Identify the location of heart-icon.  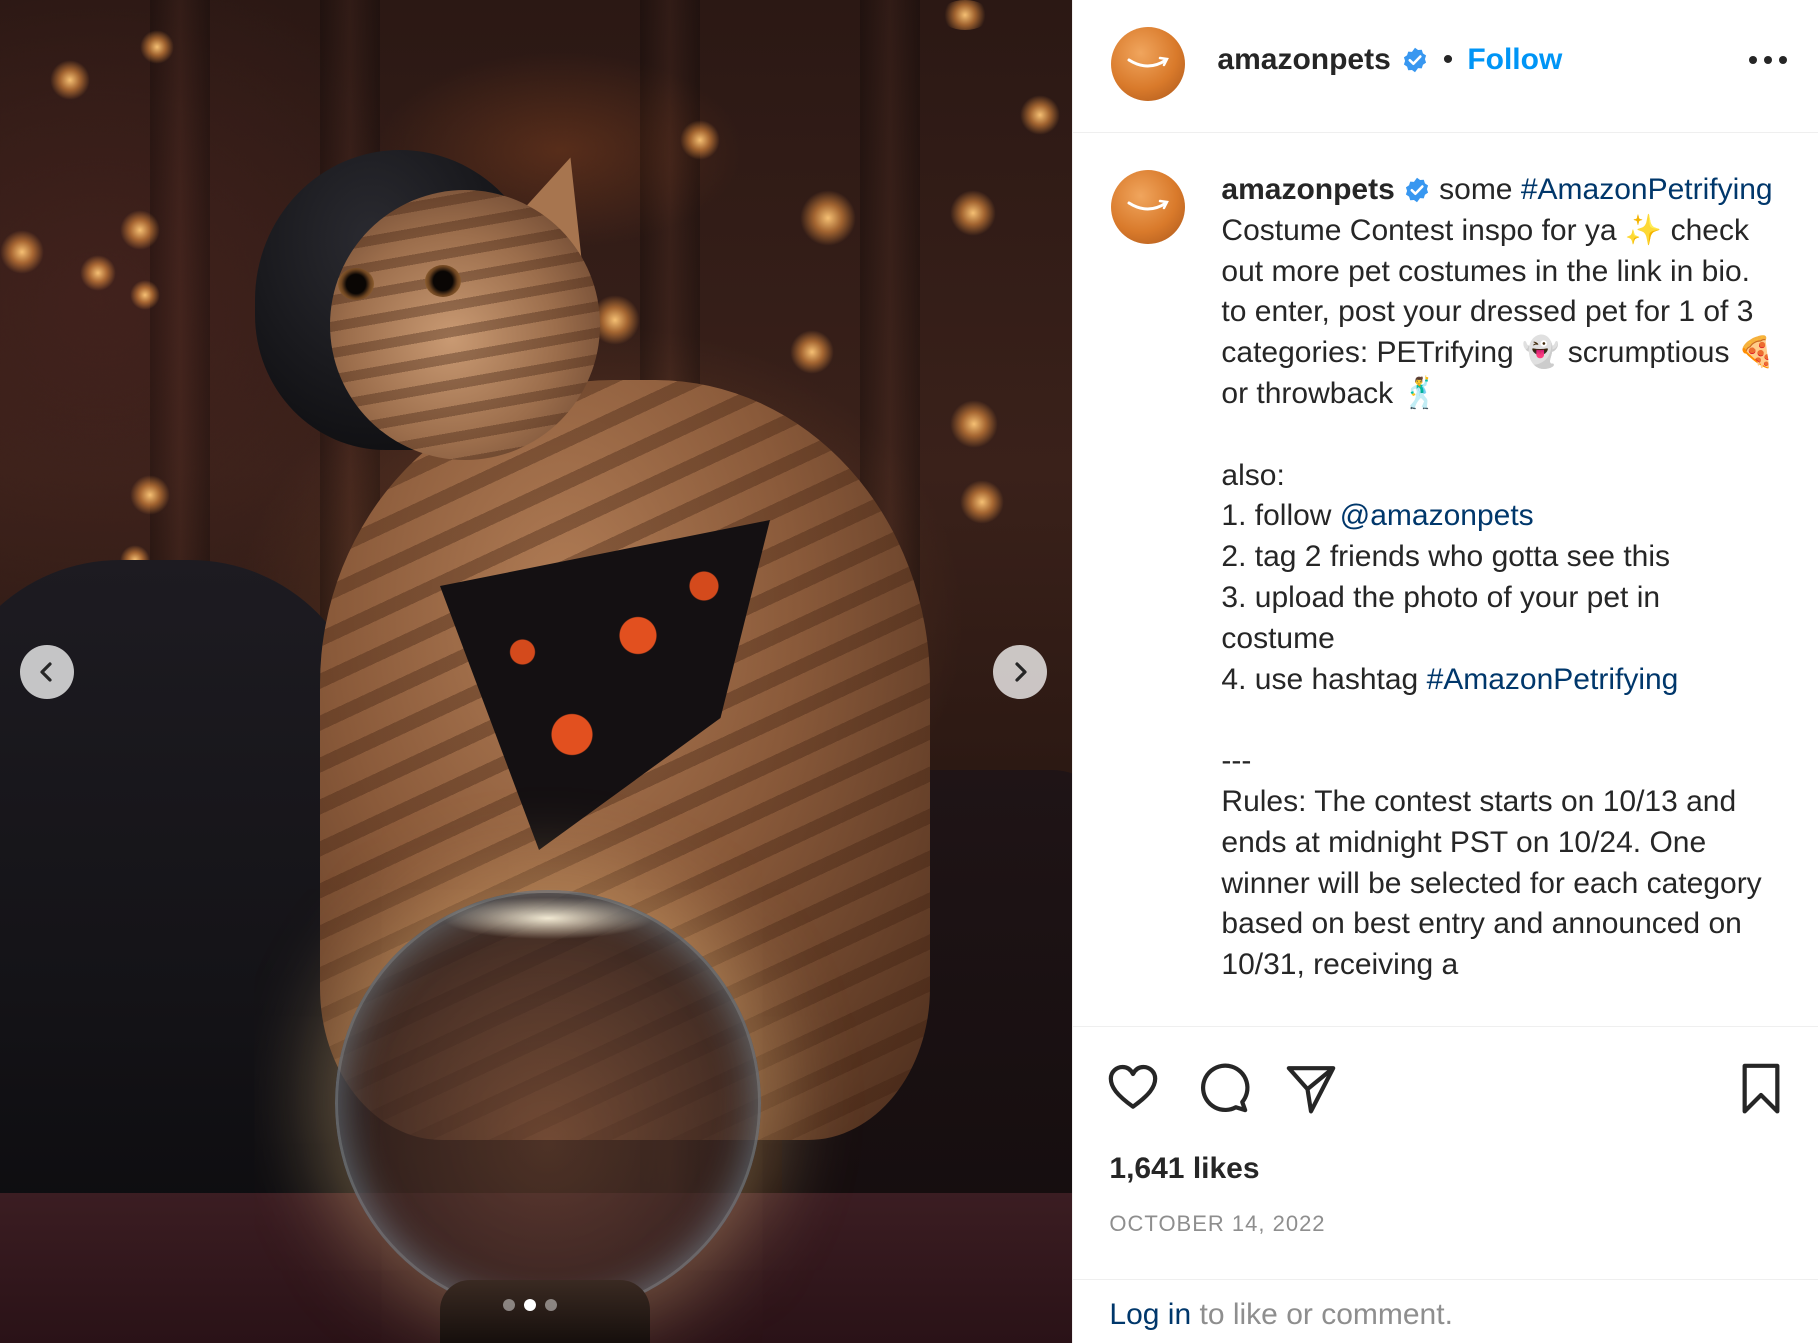
(1133, 1086).